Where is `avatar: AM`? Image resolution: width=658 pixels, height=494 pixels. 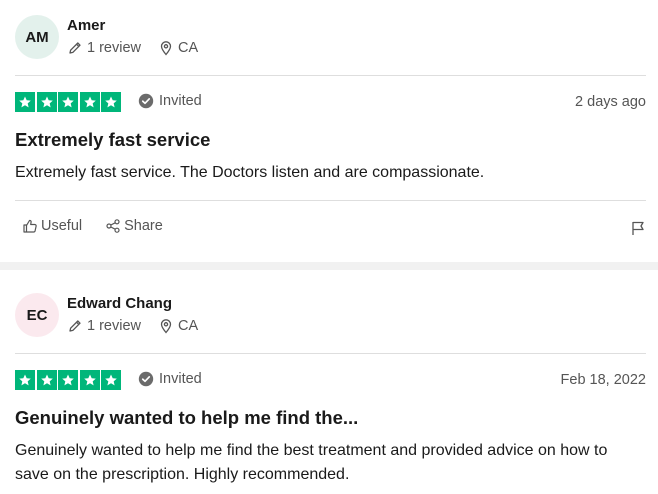 avatar: AM is located at coordinates (37, 37).